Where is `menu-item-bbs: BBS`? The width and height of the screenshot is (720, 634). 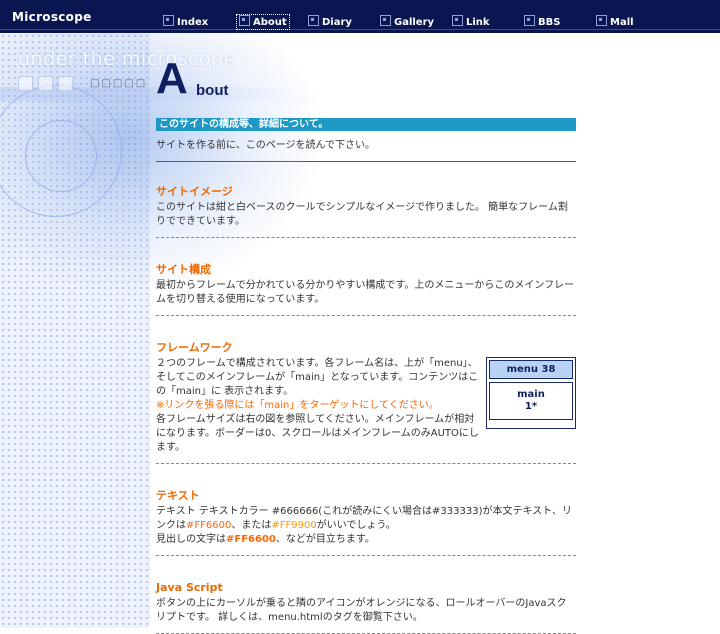 menu-item-bbs: BBS is located at coordinates (542, 22).